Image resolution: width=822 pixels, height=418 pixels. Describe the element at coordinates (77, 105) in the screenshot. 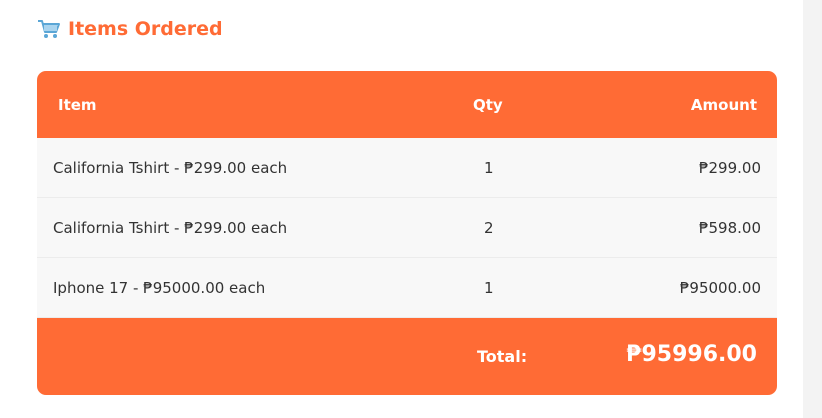

I see `column-header-item: Item` at that location.